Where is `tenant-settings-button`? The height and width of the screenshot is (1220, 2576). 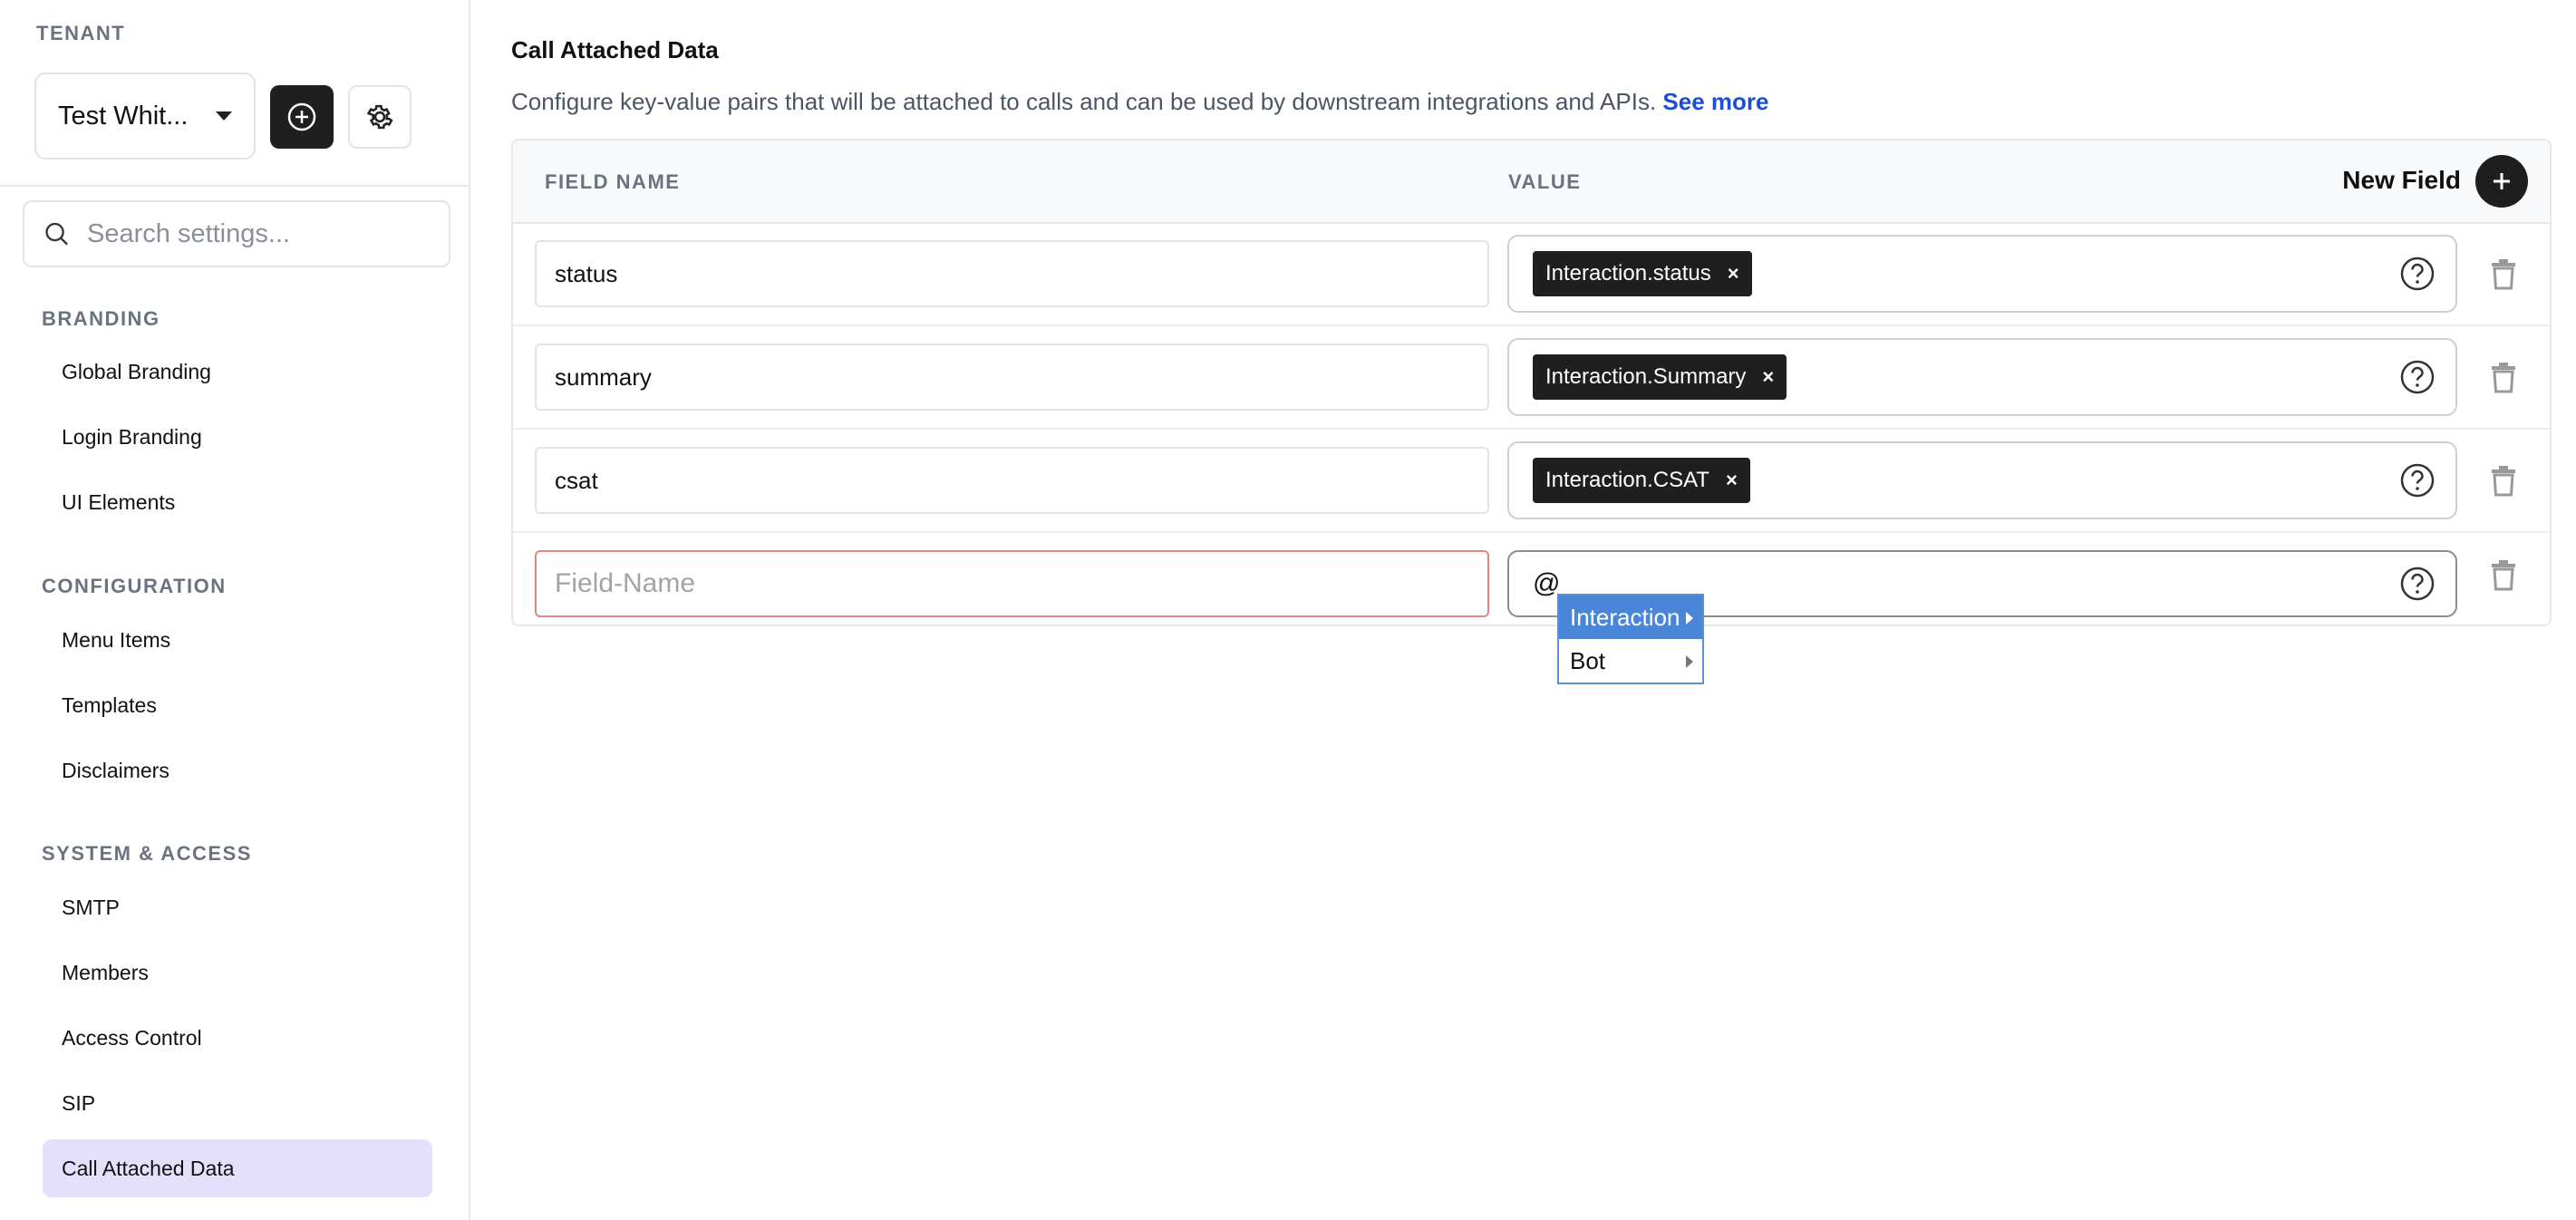
tenant-settings-button is located at coordinates (380, 117).